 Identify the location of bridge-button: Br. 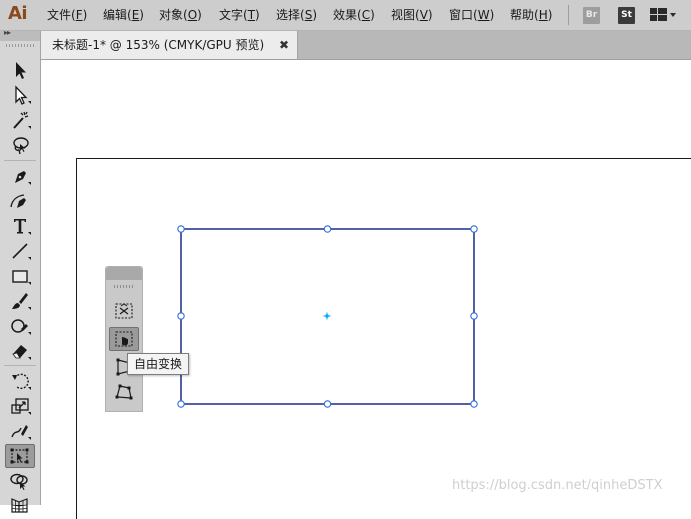
(591, 15).